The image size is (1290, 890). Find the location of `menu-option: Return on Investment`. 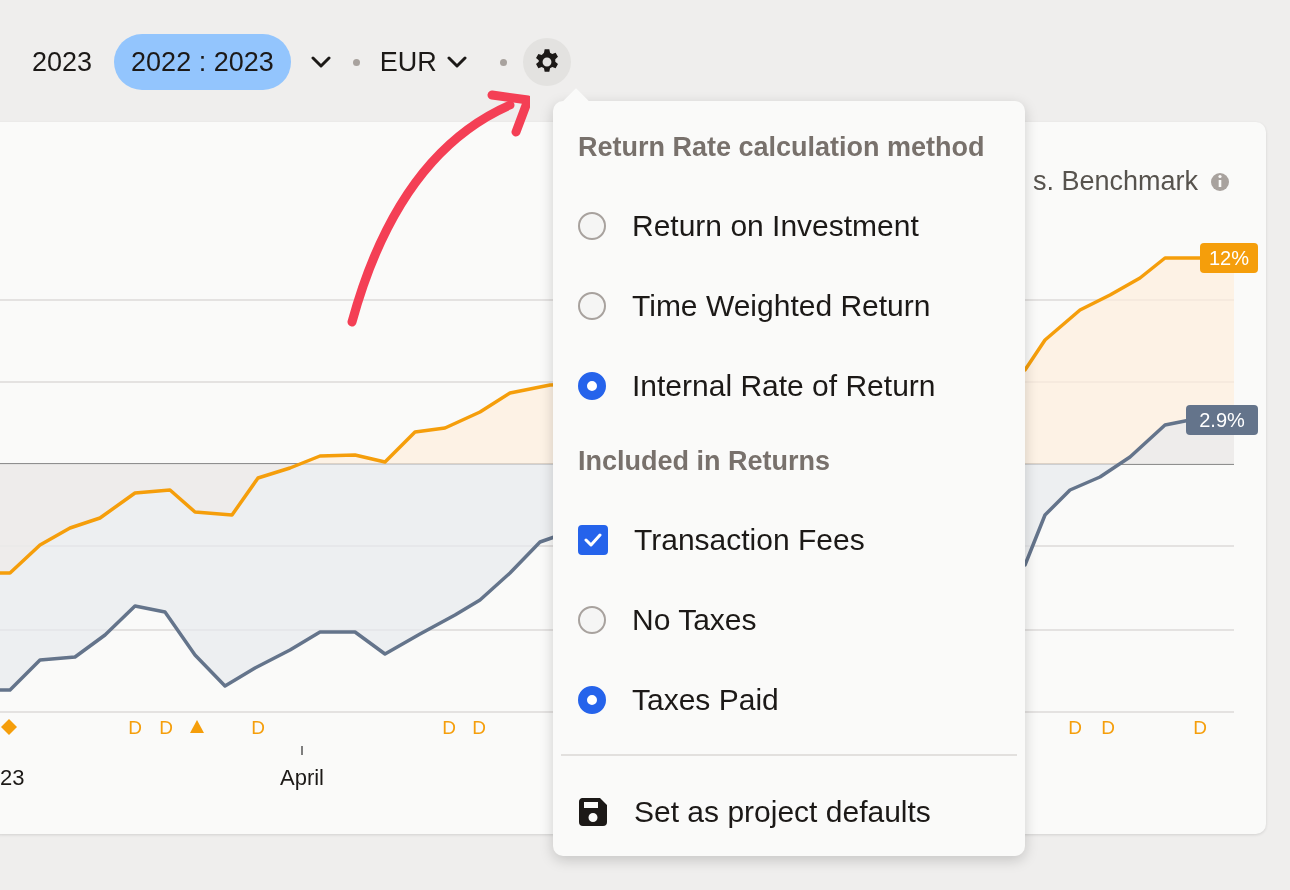

menu-option: Return on Investment is located at coordinates (789, 226).